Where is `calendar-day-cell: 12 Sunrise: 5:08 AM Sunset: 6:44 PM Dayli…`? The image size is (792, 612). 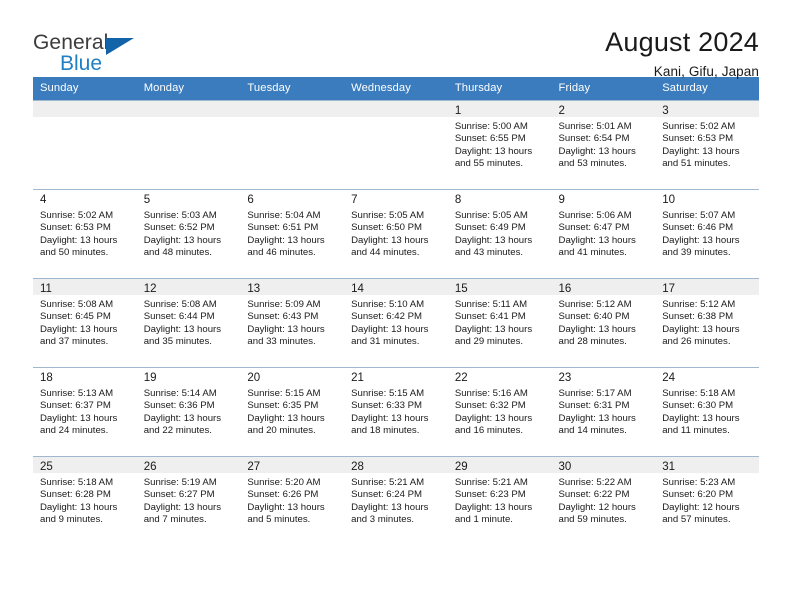 calendar-day-cell: 12 Sunrise: 5:08 AM Sunset: 6:44 PM Dayli… is located at coordinates (188, 322).